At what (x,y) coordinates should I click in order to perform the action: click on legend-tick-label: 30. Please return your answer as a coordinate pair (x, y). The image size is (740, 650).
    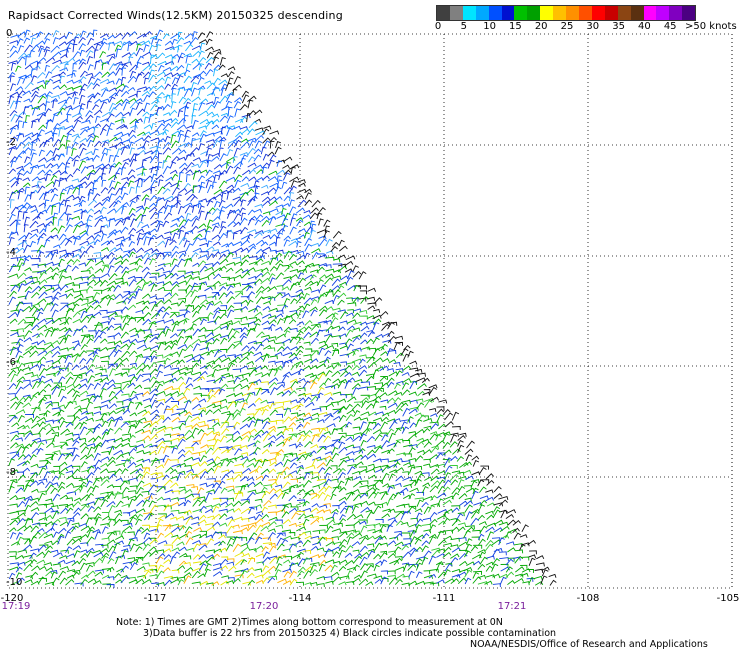
    Looking at the image, I should click on (593, 26).